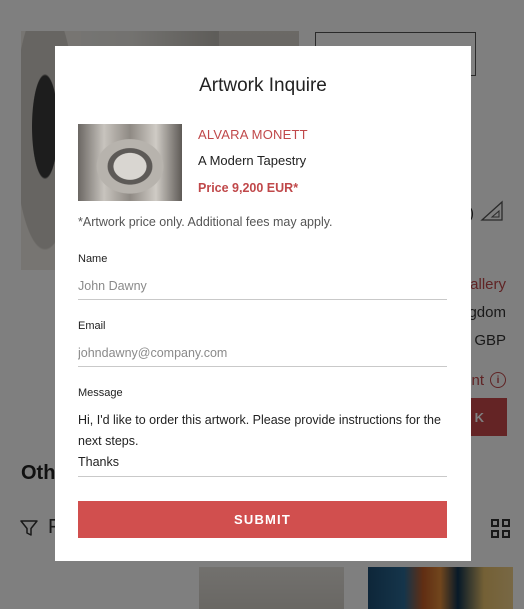 The height and width of the screenshot is (609, 524). I want to click on name-label: Name, so click(93, 259).